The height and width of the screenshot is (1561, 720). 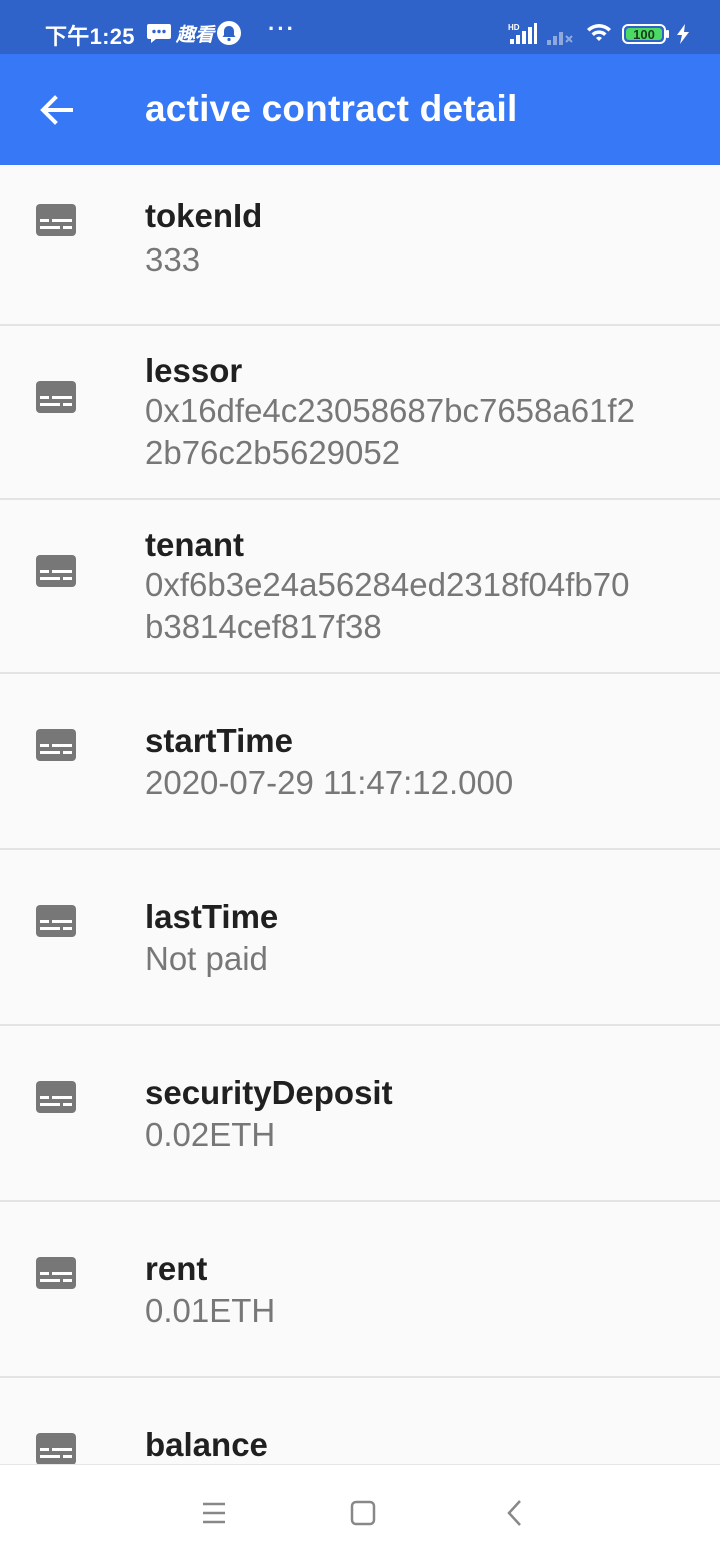 I want to click on menu-icon, so click(x=214, y=1513).